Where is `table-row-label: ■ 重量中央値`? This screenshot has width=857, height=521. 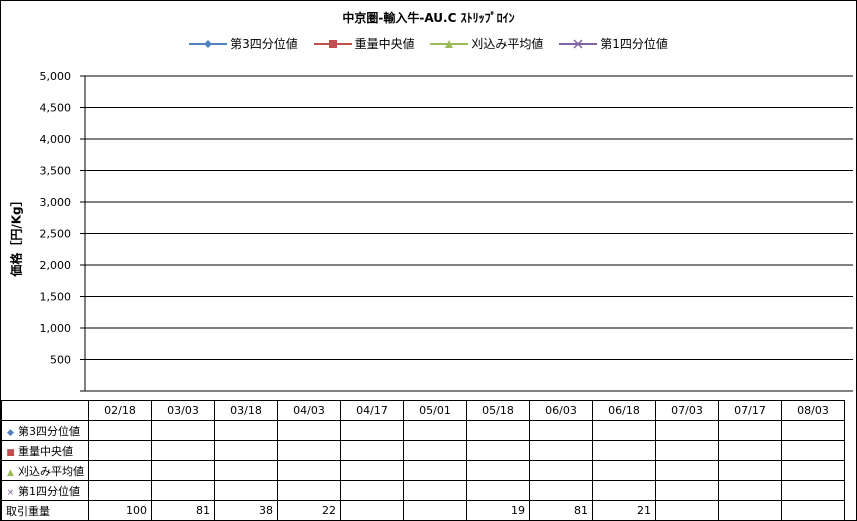
table-row-label: ■ 重量中央値 is located at coordinates (45, 450).